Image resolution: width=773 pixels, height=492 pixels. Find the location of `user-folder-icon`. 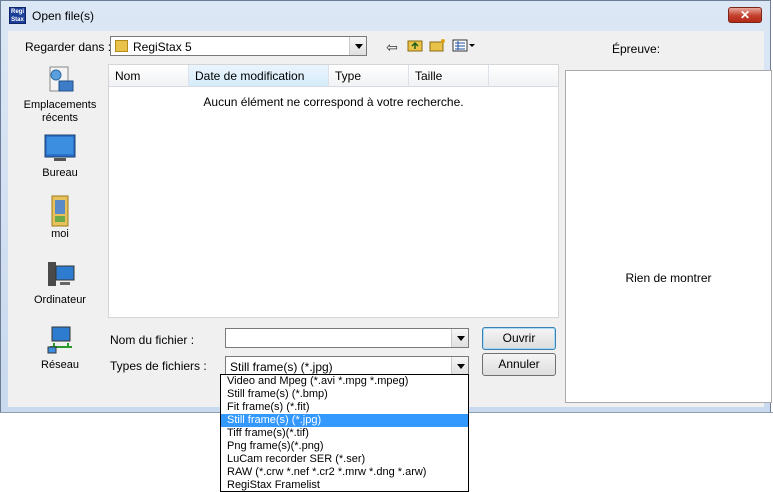

user-folder-icon is located at coordinates (60, 210).